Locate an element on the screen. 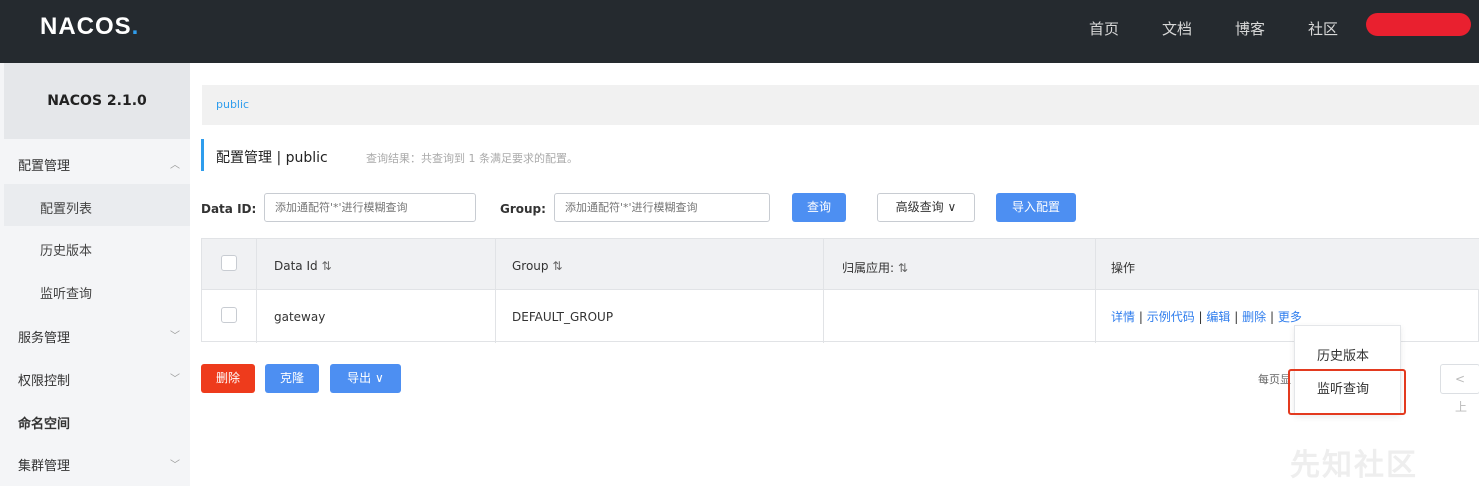 This screenshot has width=1479, height=486. sidebar-item-config-list: 配置列表 is located at coordinates (66, 207).